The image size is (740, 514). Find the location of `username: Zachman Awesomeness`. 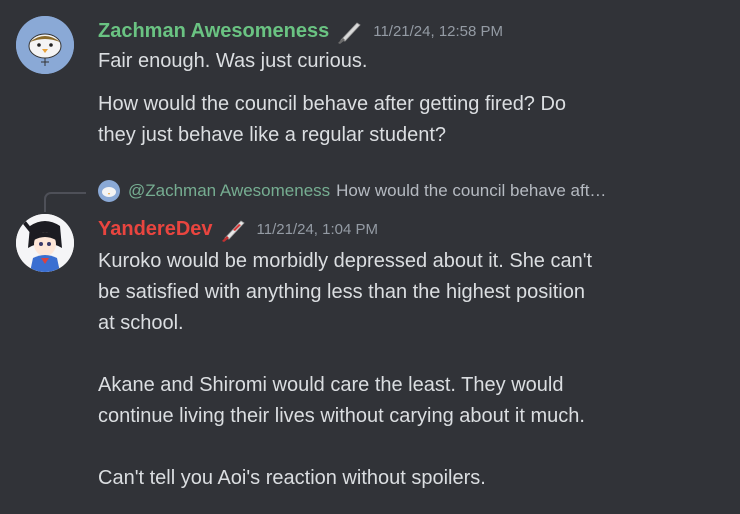

username: Zachman Awesomeness is located at coordinates (213, 31).